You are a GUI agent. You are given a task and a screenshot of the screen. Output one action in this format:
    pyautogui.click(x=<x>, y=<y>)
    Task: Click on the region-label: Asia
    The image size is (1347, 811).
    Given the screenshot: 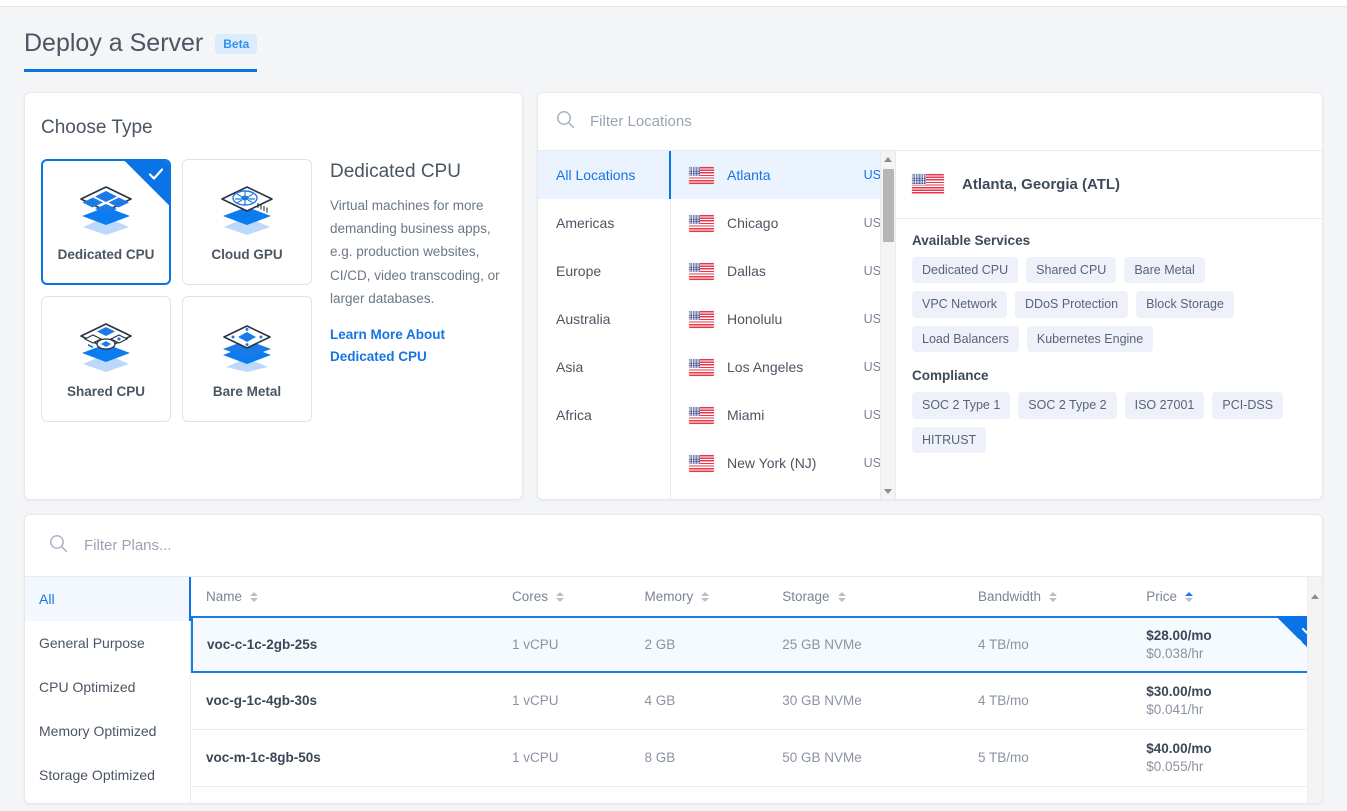 What is the action you would take?
    pyautogui.click(x=570, y=367)
    